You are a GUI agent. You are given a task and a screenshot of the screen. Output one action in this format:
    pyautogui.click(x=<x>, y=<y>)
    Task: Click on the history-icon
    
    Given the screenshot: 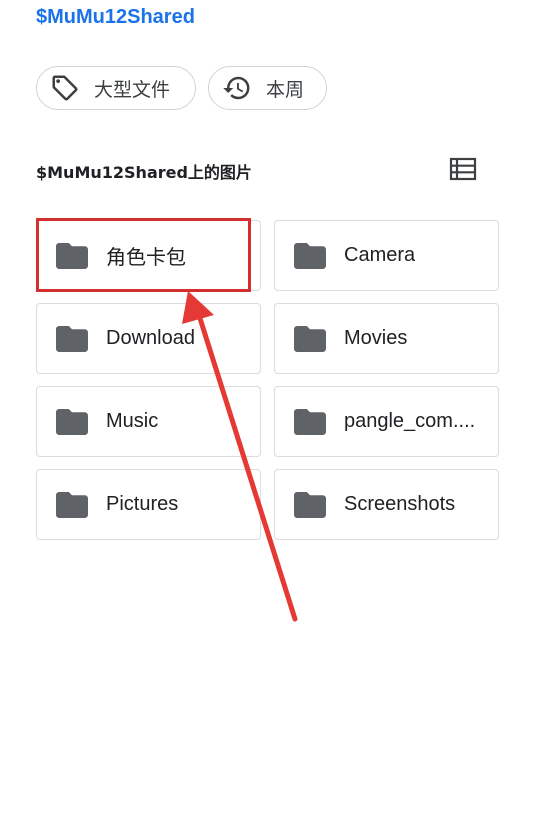 What is the action you would take?
    pyautogui.click(x=237, y=88)
    